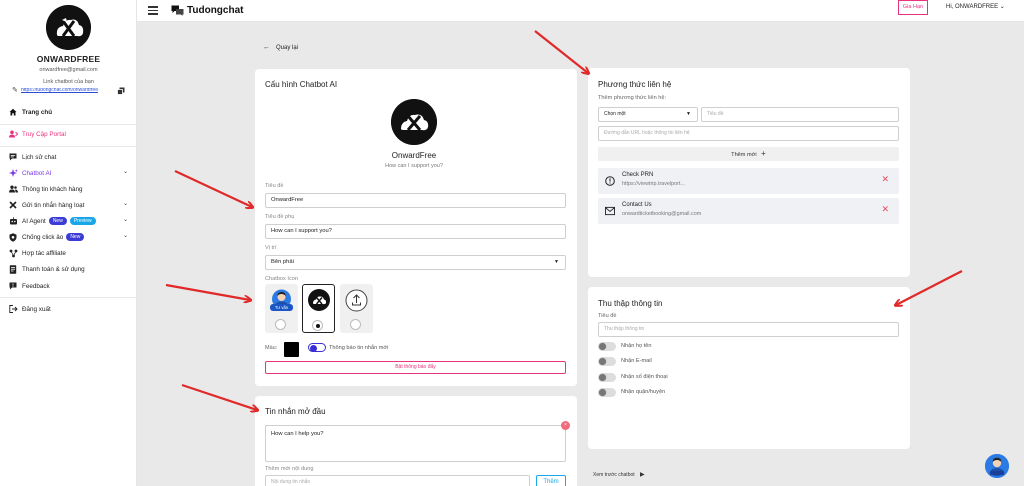 The width and height of the screenshot is (1024, 486). I want to click on support-agent-icon, so click(997, 466).